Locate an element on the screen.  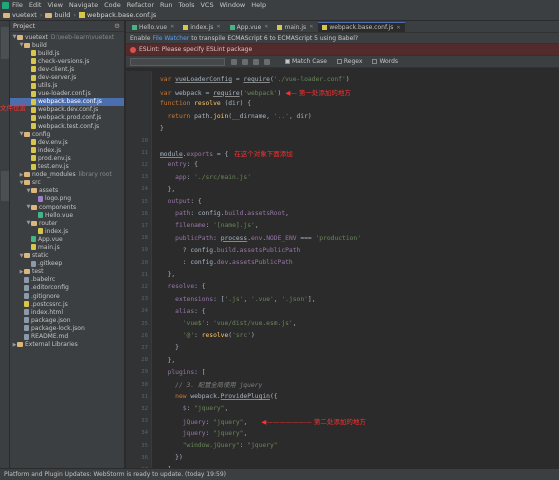
tree-item: dev-client.js is located at coordinates (67, 69).